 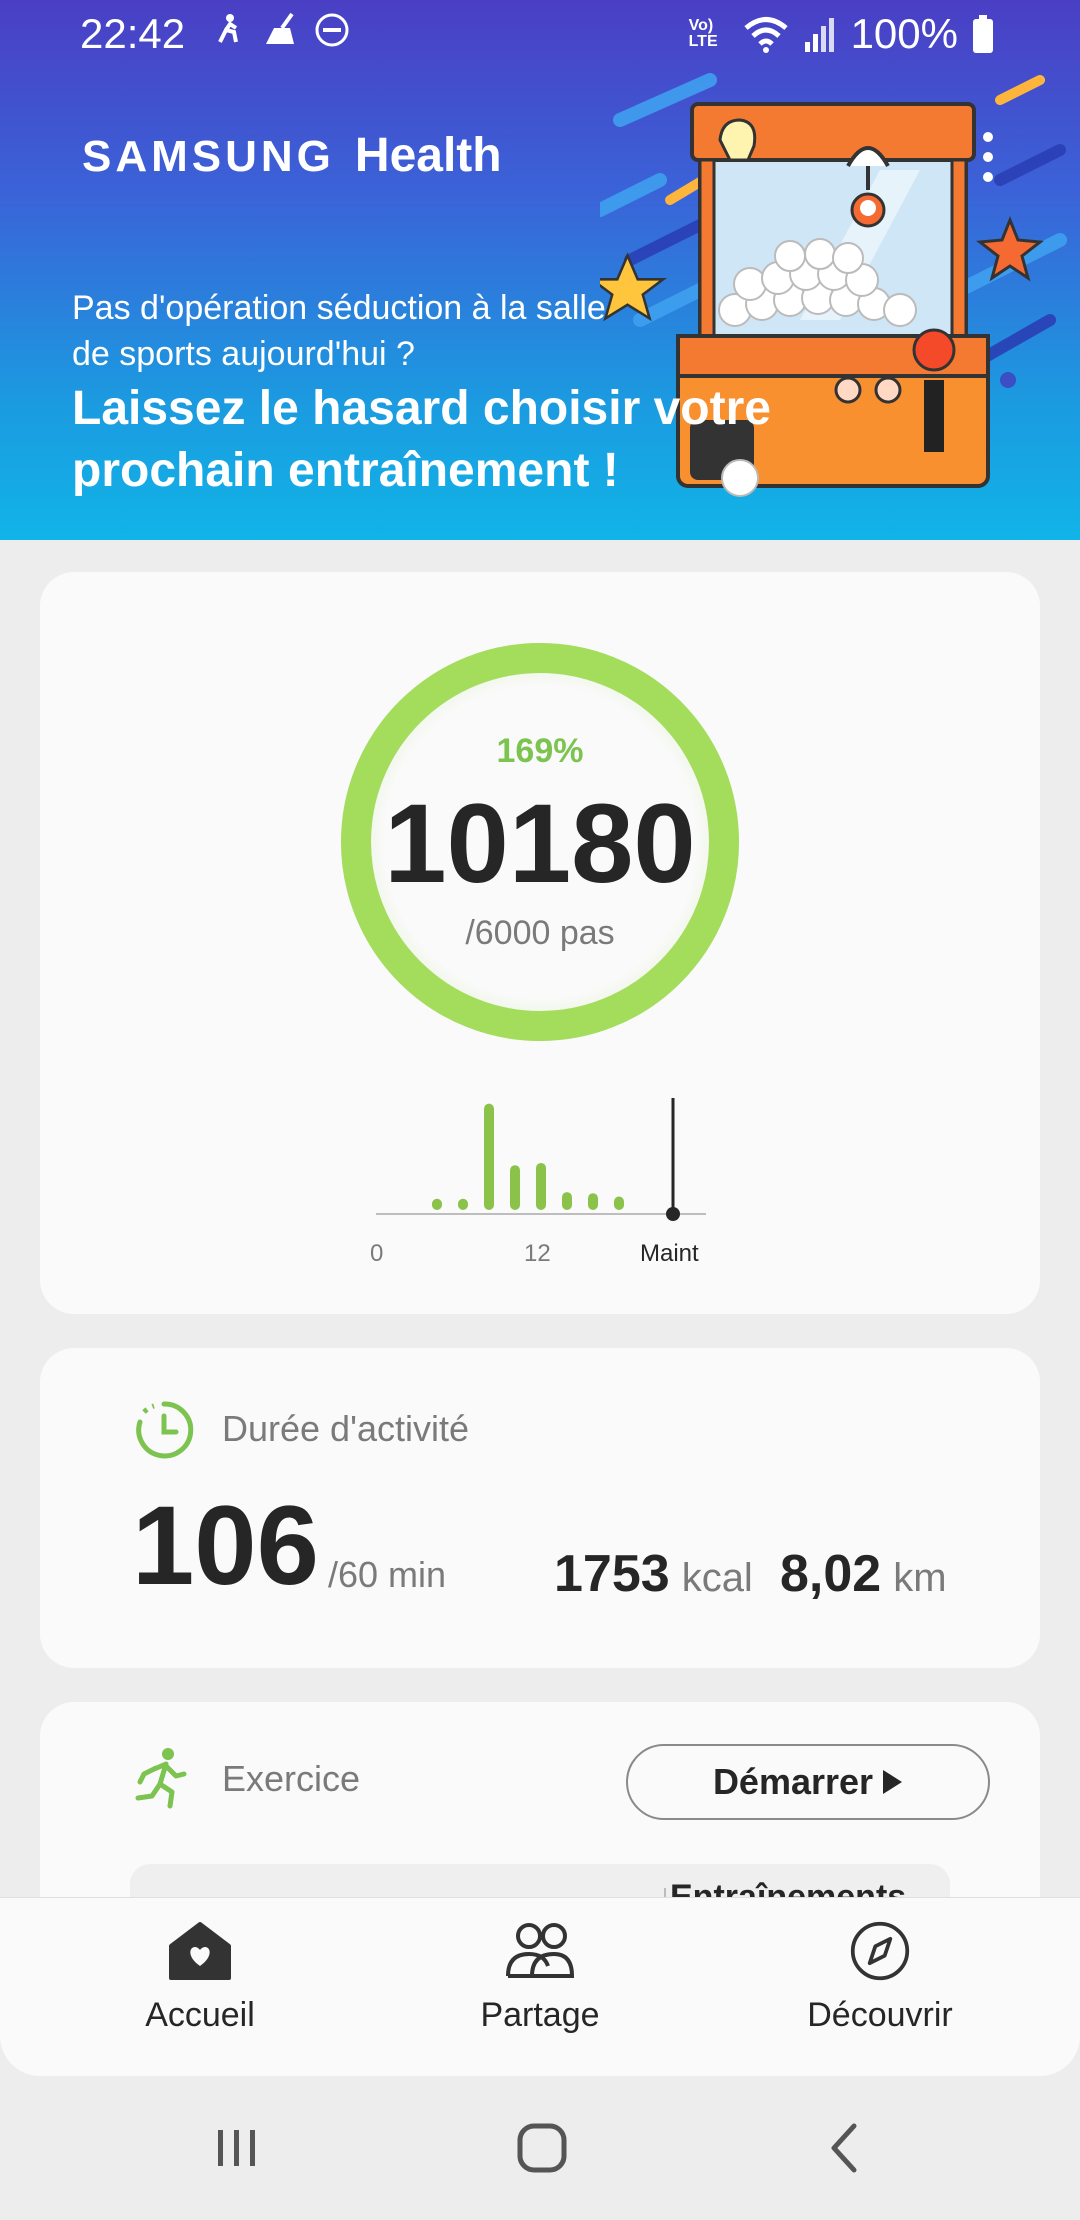 I want to click on hourly-label-noon: 12, so click(x=537, y=1253).